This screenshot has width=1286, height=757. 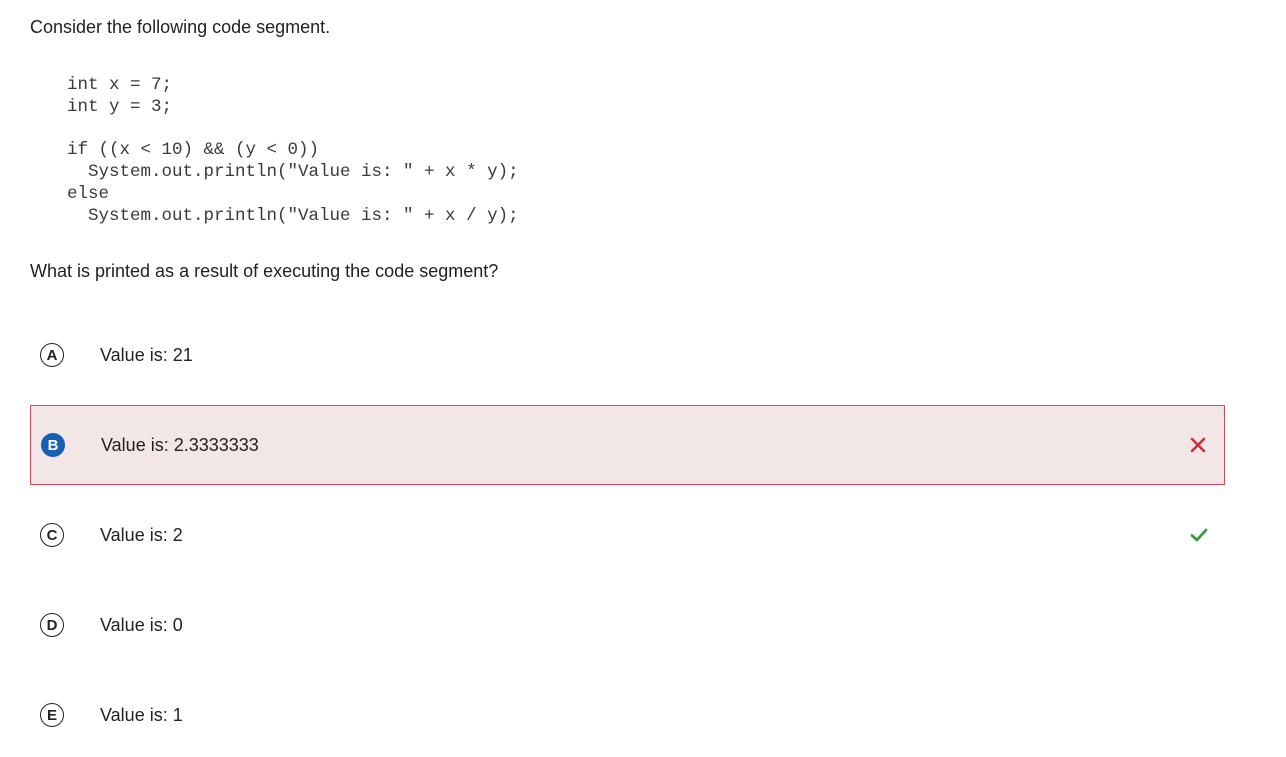 I want to click on choice-text-b: Value is: 2.3333333, so click(x=180, y=445).